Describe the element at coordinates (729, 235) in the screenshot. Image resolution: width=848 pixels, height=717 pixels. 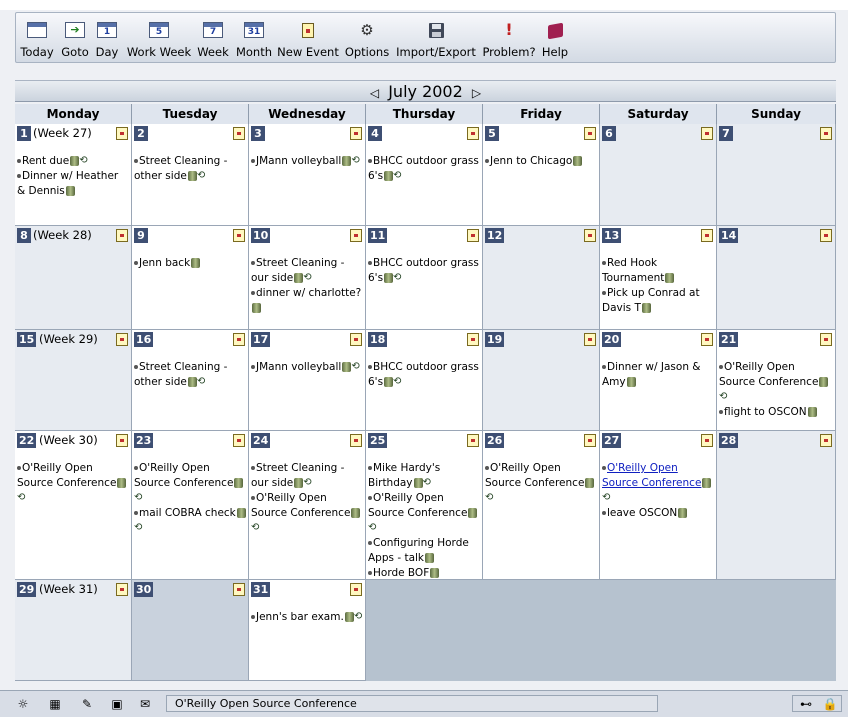
I see `day-number: 14` at that location.